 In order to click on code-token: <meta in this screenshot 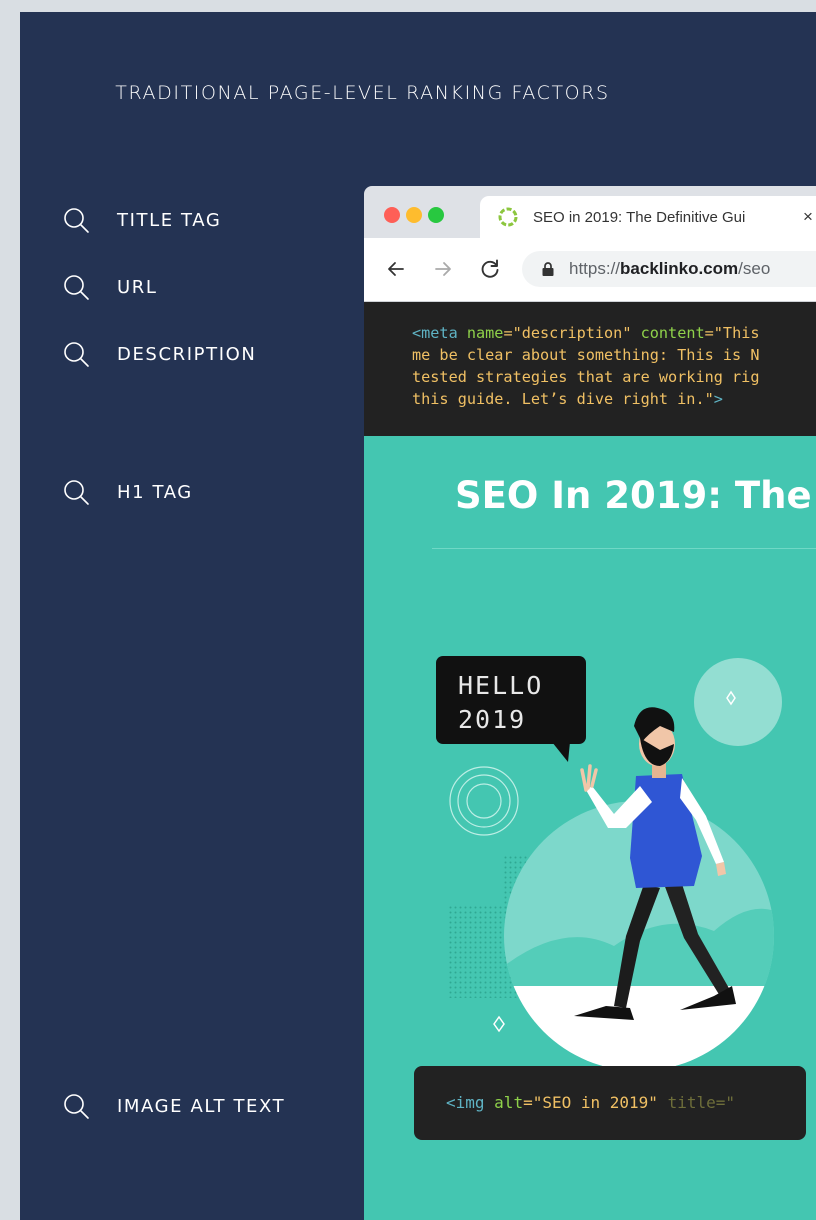, I will do `click(435, 333)`.